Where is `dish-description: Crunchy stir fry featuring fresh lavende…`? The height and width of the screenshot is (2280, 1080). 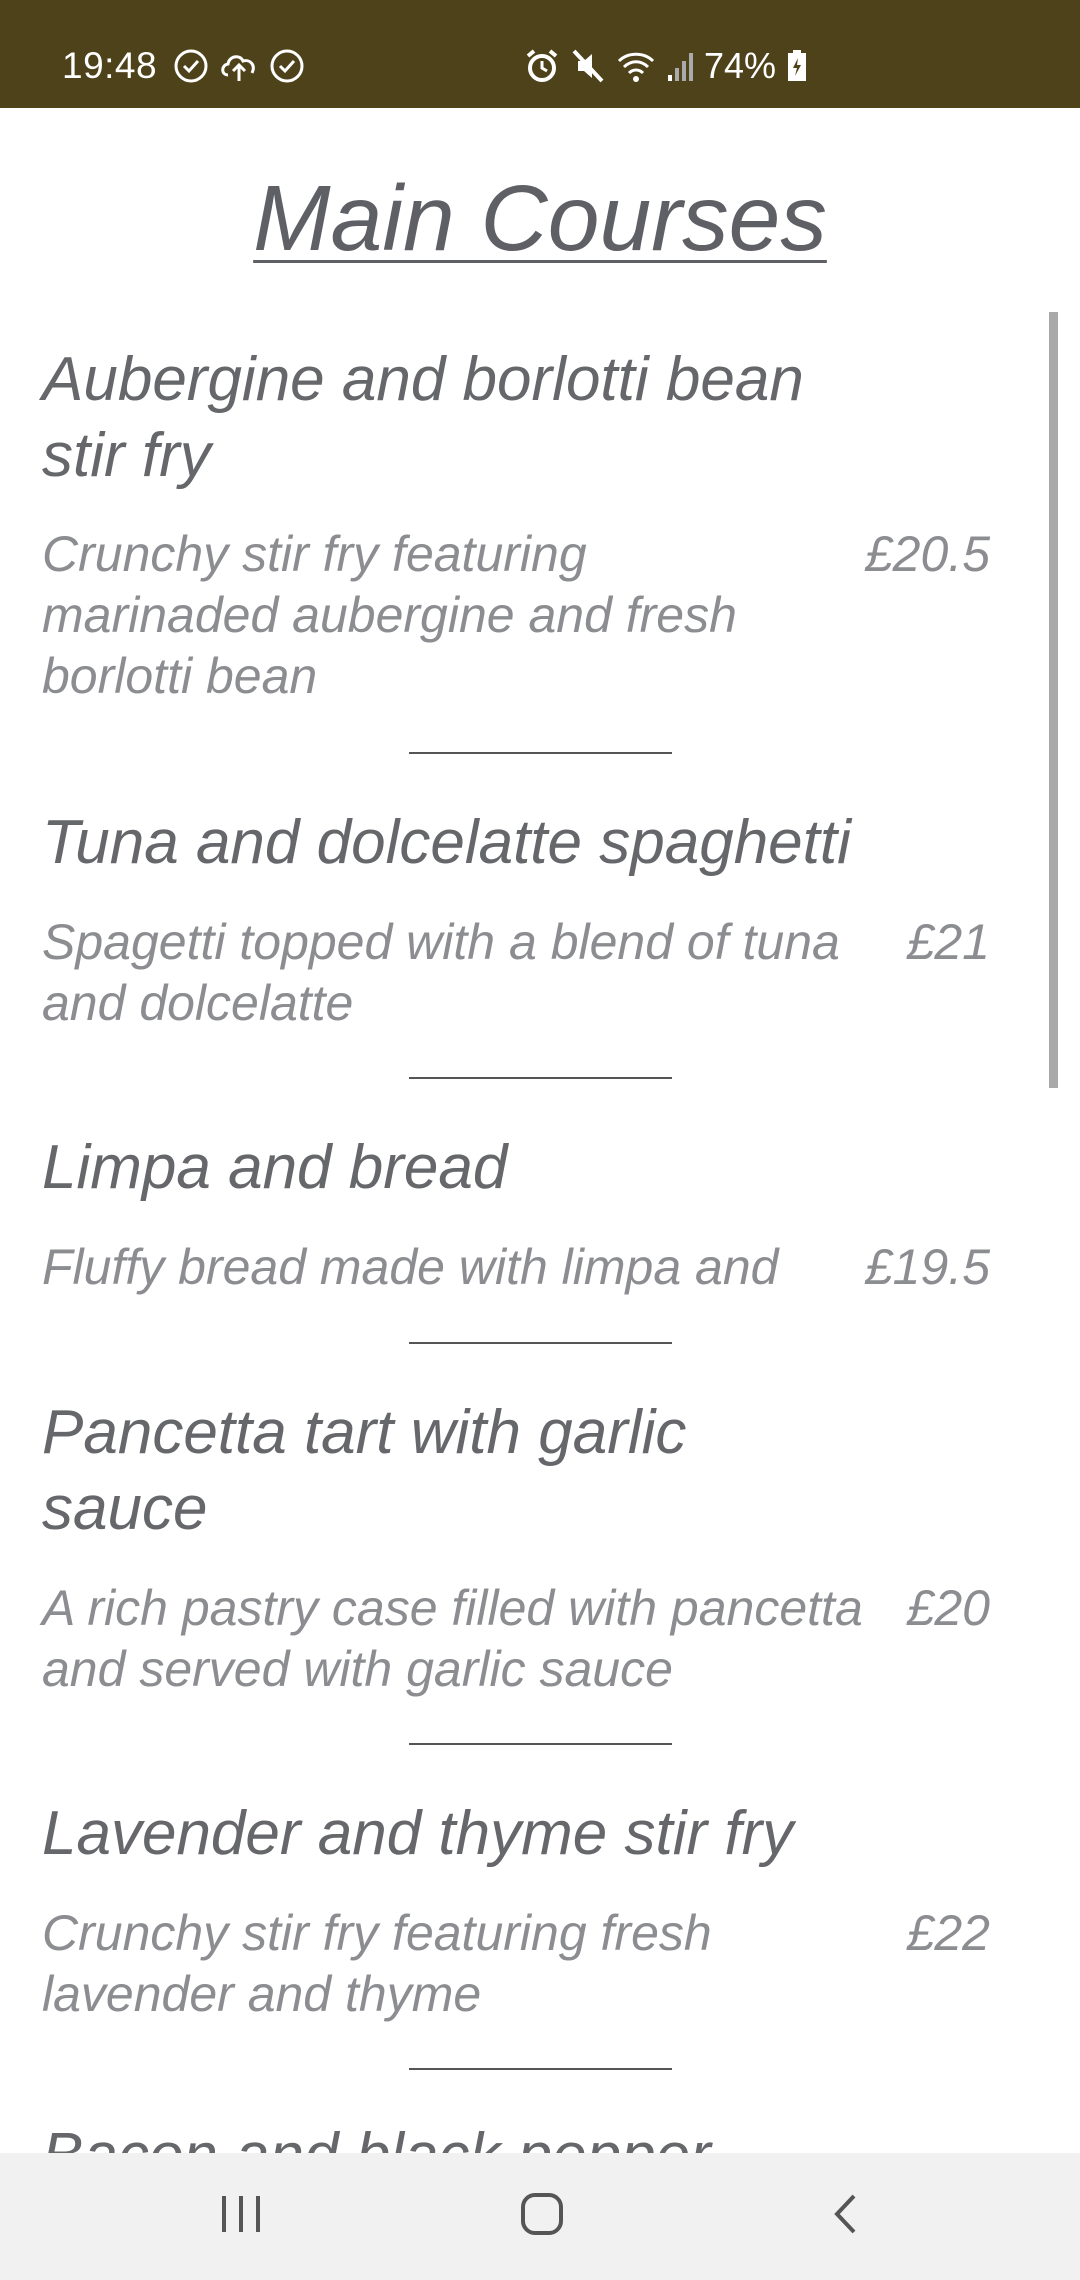 dish-description: Crunchy stir fry featuring fresh lavende… is located at coordinates (377, 1963).